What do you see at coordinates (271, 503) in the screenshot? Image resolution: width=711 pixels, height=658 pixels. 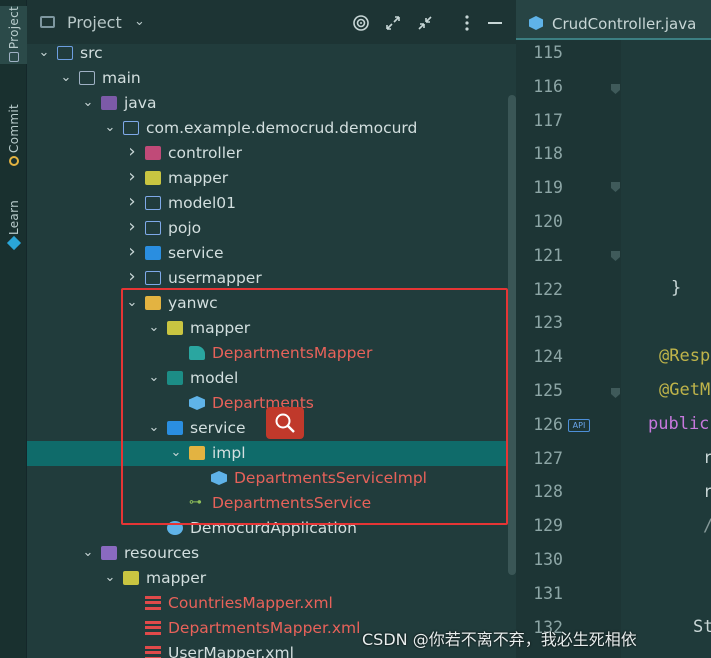 I see `tree-row-departmentsservice: ⊶ DepartmentsService` at bounding box center [271, 503].